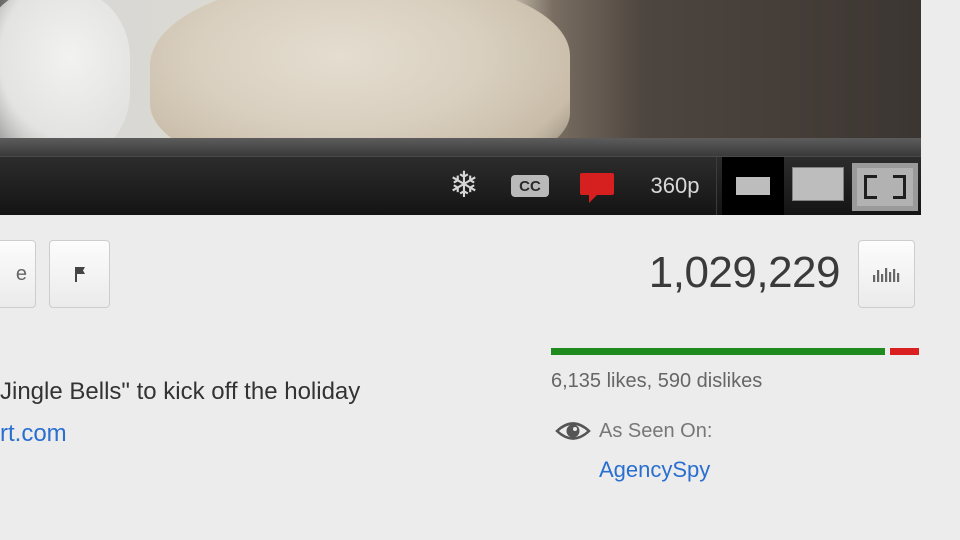 This screenshot has width=960, height=540. I want to click on flag-icon, so click(79, 274).